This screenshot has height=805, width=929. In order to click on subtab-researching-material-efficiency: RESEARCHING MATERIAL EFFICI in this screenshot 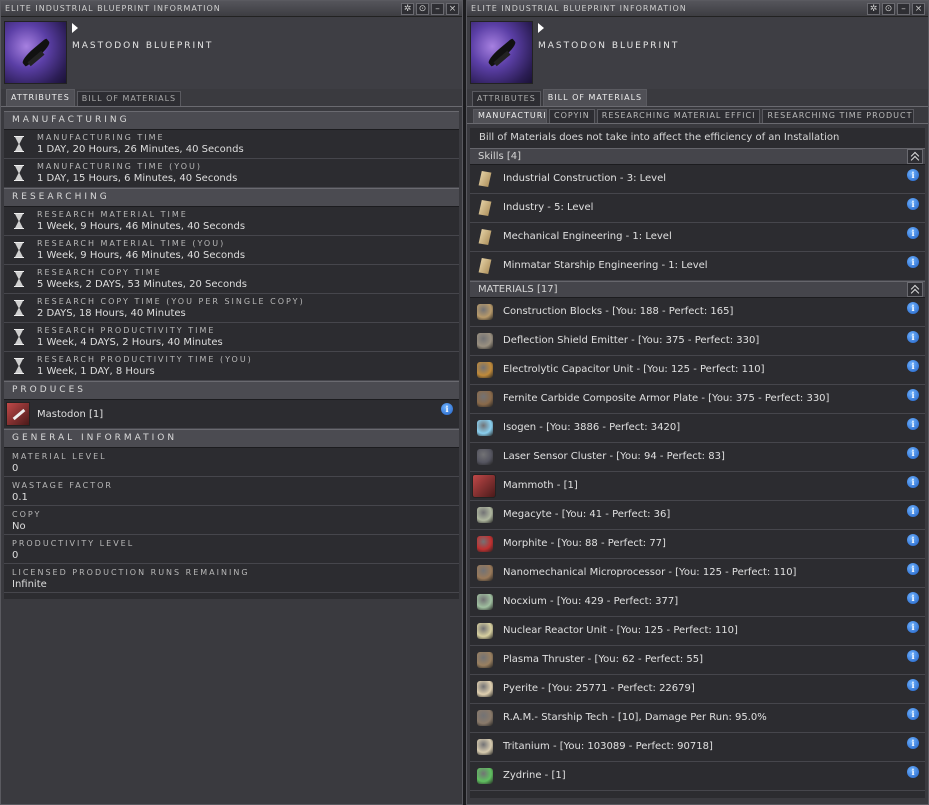, I will do `click(678, 116)`.